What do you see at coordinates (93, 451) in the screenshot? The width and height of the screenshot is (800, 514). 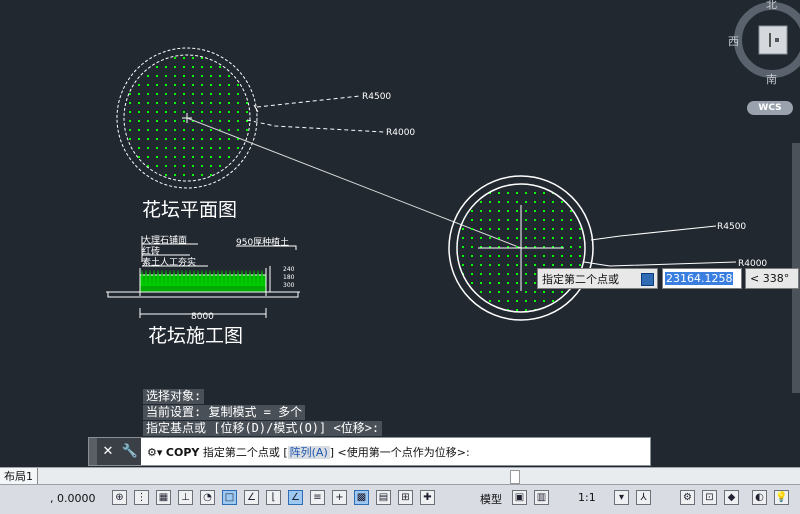 I see `command-line-grip` at bounding box center [93, 451].